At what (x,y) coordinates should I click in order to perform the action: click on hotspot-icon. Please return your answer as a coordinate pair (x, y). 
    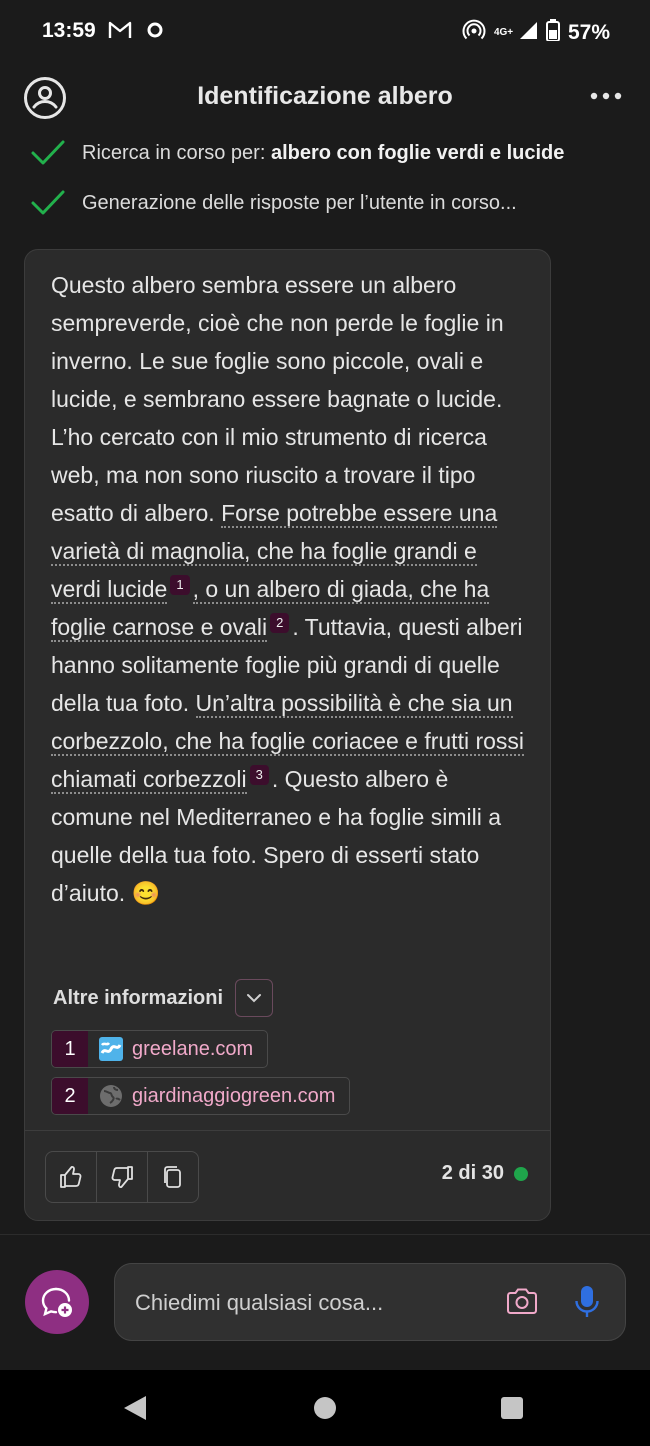
    Looking at the image, I should click on (474, 33).